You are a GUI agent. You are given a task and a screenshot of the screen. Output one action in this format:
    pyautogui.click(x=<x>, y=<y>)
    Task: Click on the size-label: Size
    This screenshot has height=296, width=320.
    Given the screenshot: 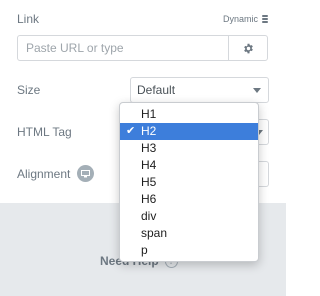 What is the action you would take?
    pyautogui.click(x=29, y=90)
    